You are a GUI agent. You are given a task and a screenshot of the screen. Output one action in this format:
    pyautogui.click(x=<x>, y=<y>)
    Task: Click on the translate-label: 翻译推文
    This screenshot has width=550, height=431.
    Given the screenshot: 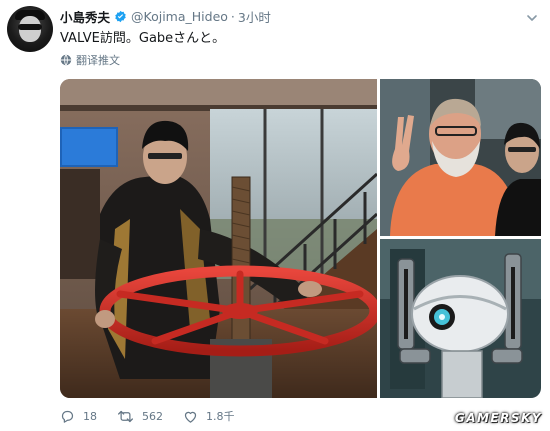 What is the action you would take?
    pyautogui.click(x=98, y=60)
    